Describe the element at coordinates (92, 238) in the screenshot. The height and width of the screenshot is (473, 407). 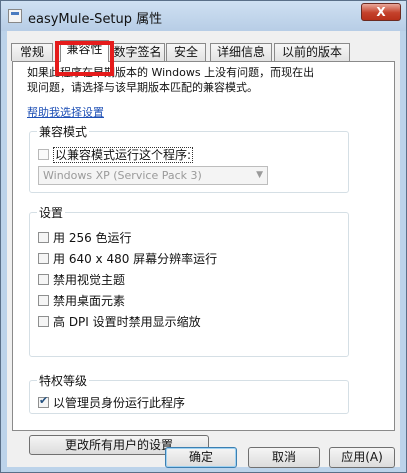
I see `setting-256-colors-label: 用 256 色运行` at that location.